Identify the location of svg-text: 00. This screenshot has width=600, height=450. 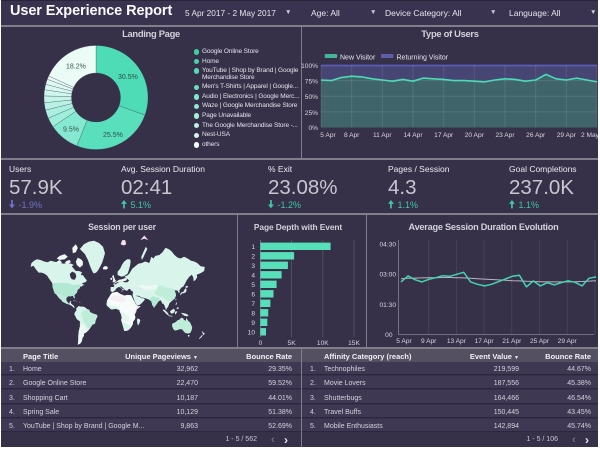
(389, 335).